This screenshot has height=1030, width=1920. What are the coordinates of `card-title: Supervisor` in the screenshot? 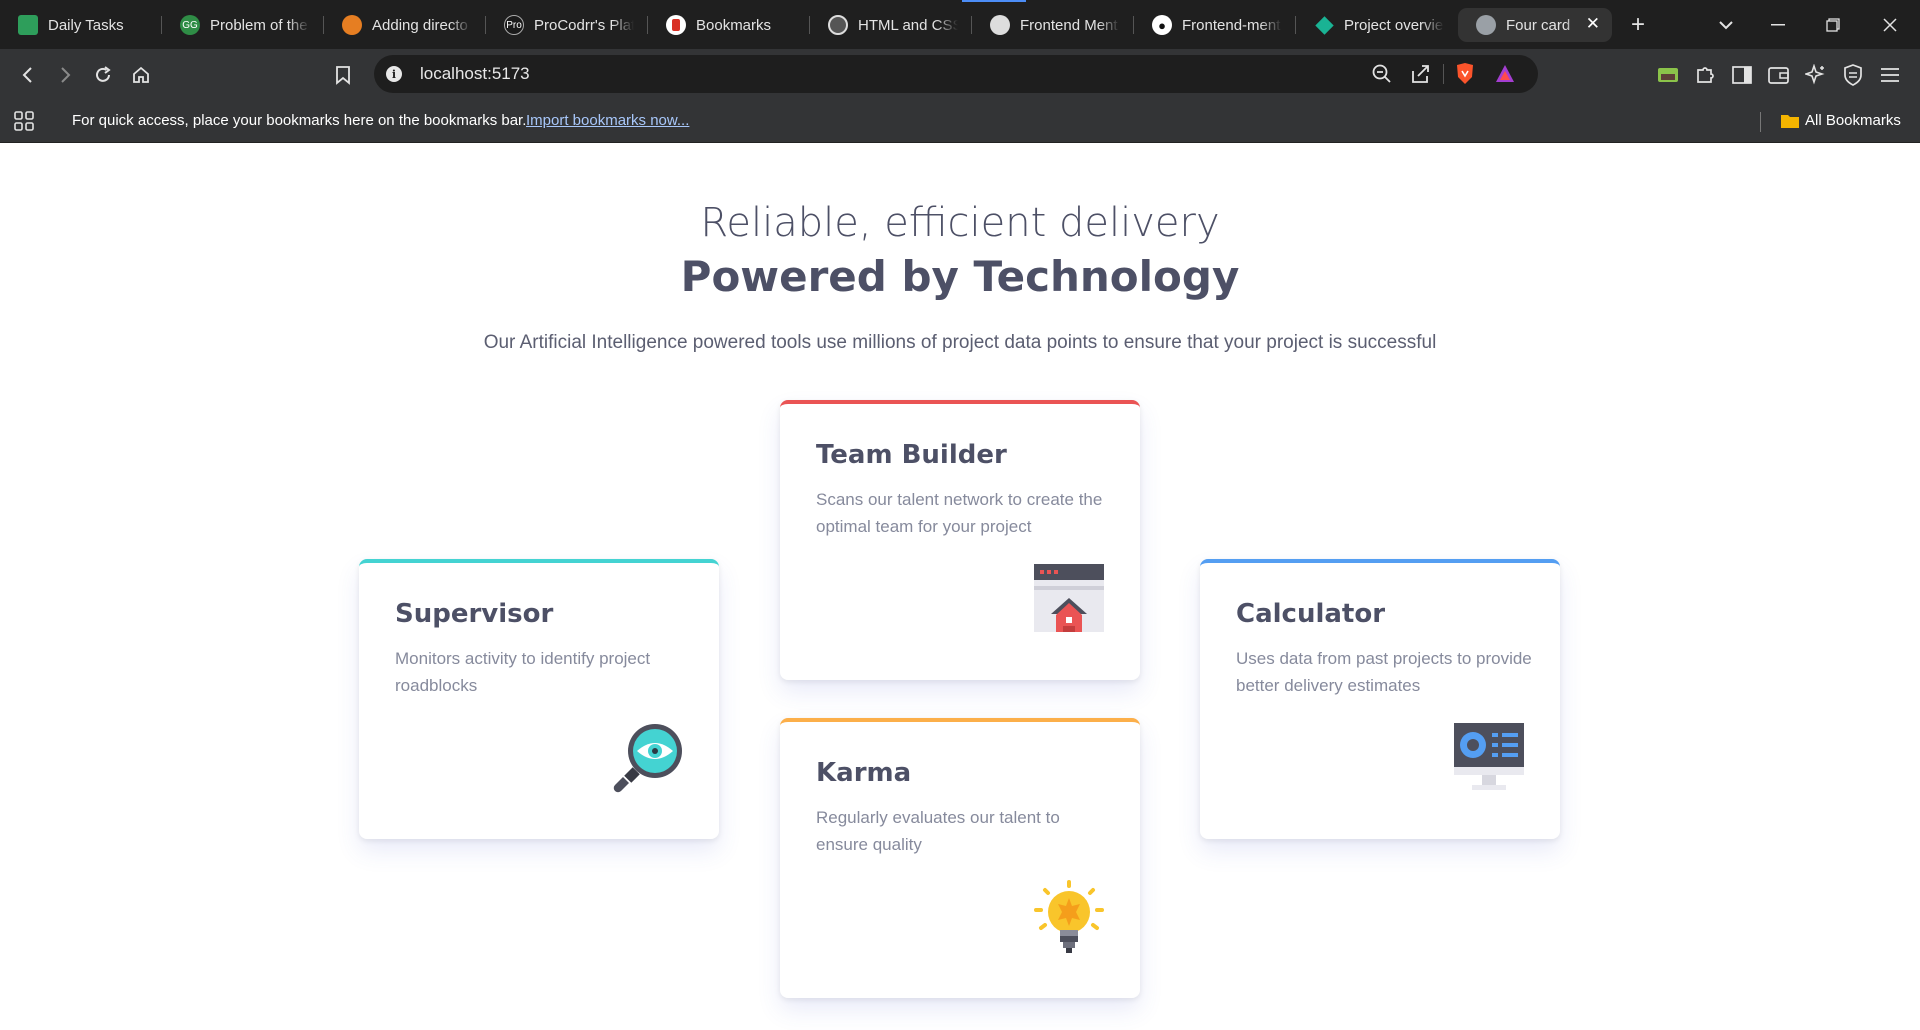 It's located at (474, 614).